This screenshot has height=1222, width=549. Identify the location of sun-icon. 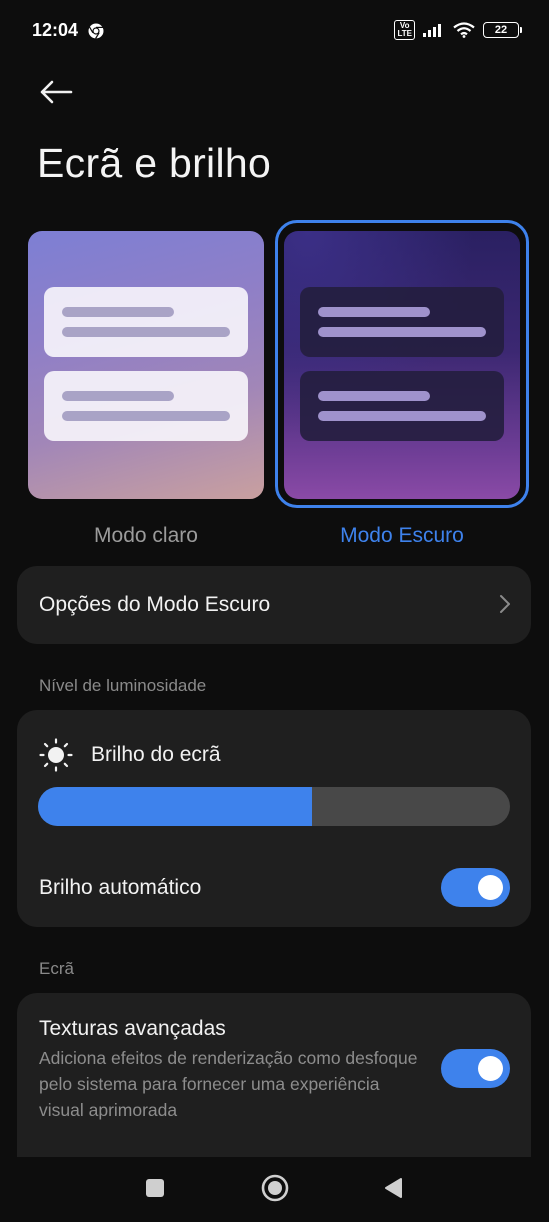
(56, 755).